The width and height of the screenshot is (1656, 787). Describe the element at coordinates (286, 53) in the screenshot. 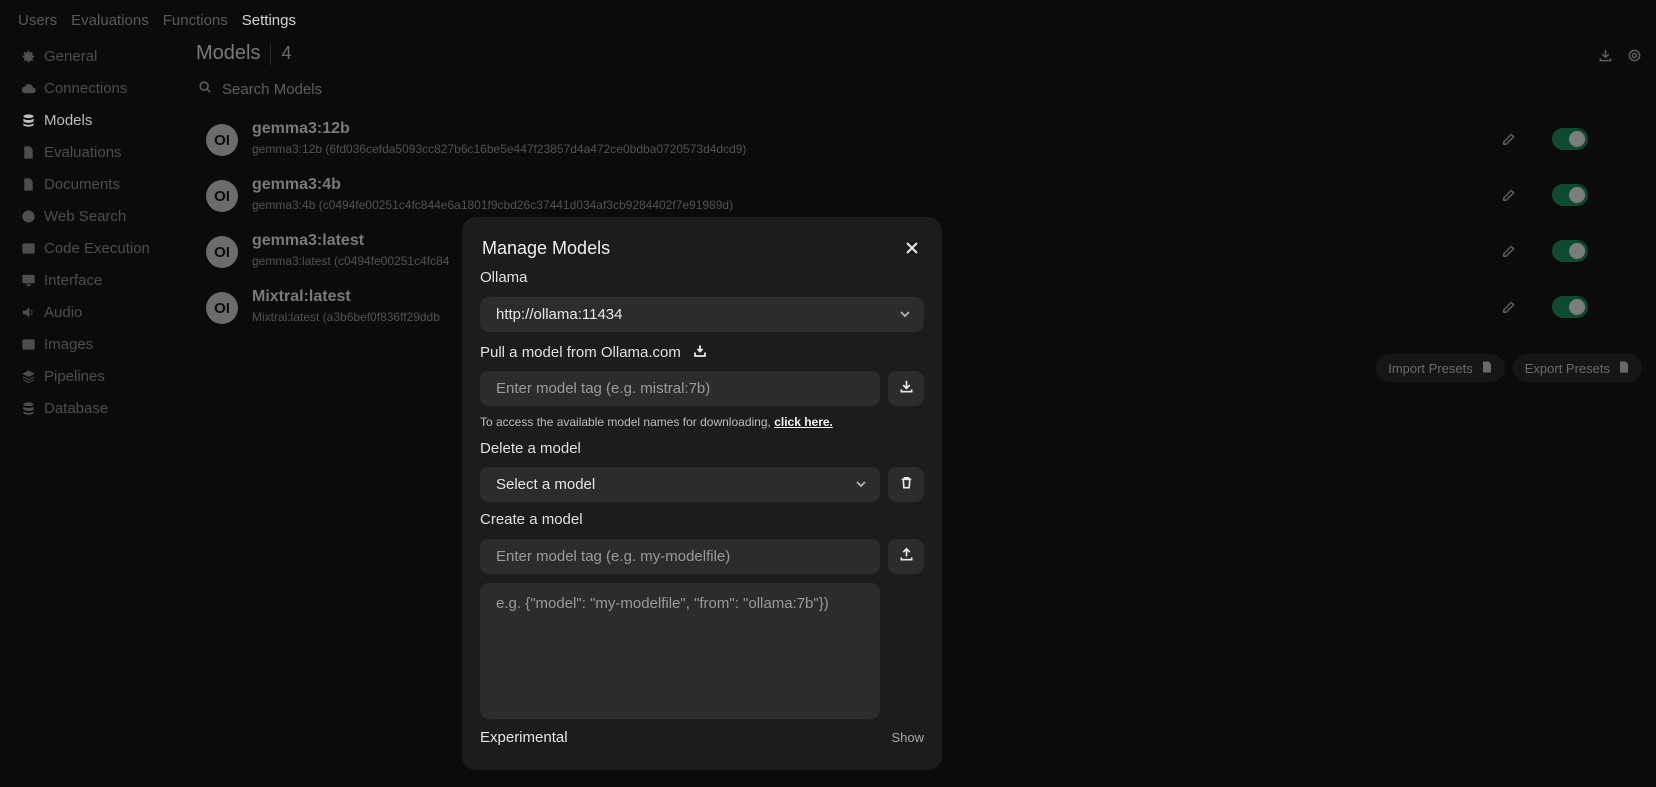

I see `models-count: 4` at that location.